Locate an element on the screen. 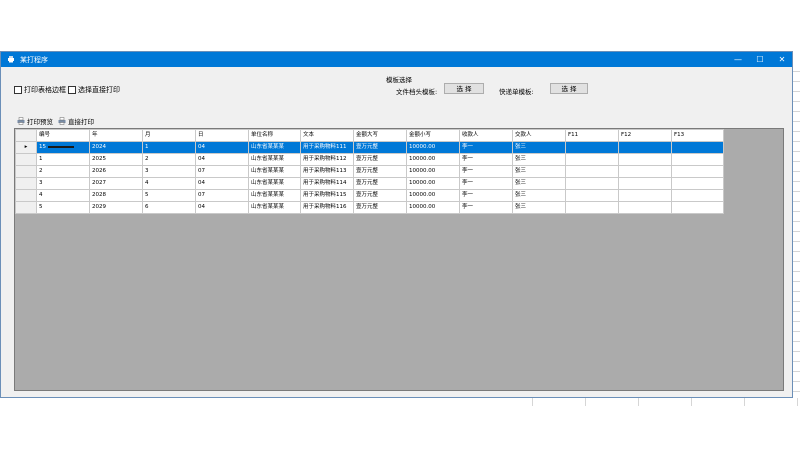  table-row: 3 2027 4 04 山东省某某某 用于采购物料114 壹万元整 10000.00 李一 张三 is located at coordinates (369, 183).